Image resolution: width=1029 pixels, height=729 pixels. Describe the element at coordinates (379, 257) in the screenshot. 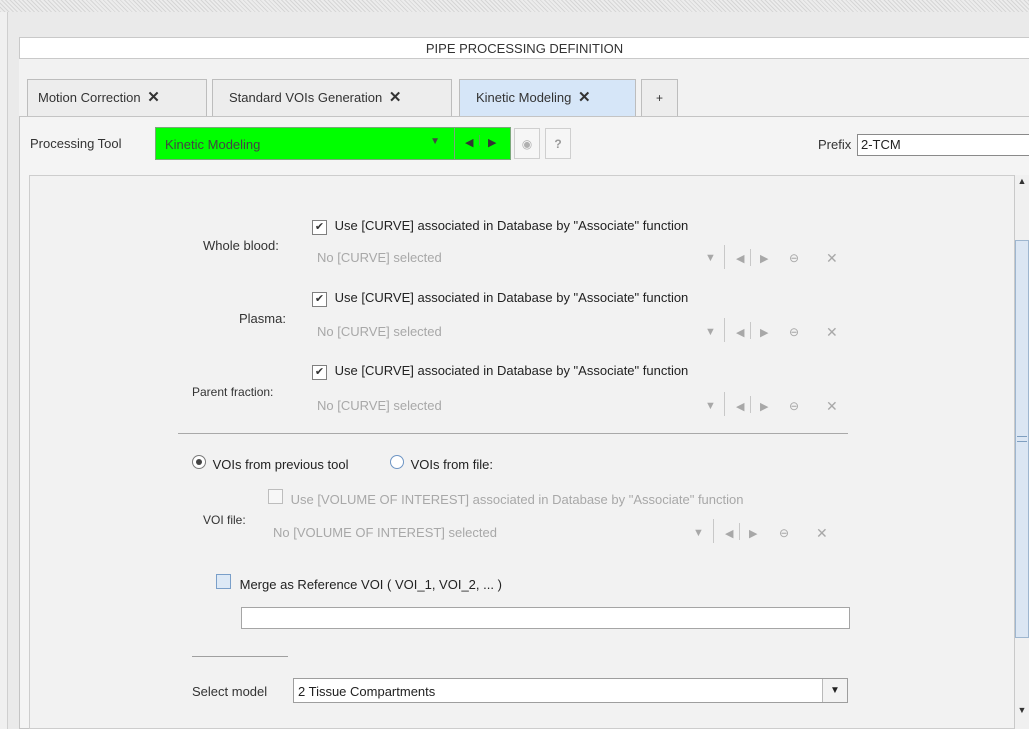

I see `whole-blood-curve-select: No [CURVE] selected` at that location.